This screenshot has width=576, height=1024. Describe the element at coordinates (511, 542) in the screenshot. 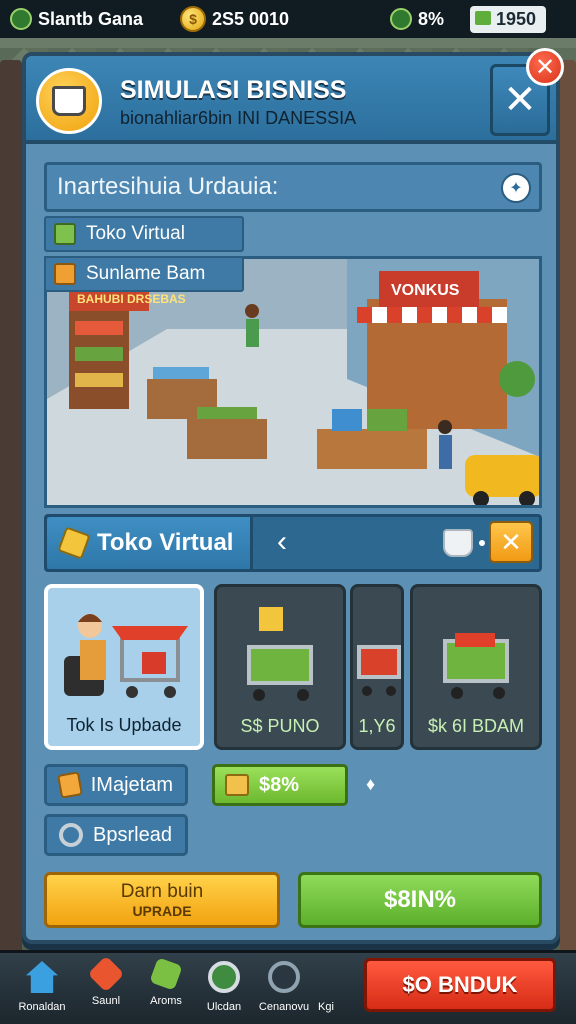

I see `store-close-button: ✕` at that location.